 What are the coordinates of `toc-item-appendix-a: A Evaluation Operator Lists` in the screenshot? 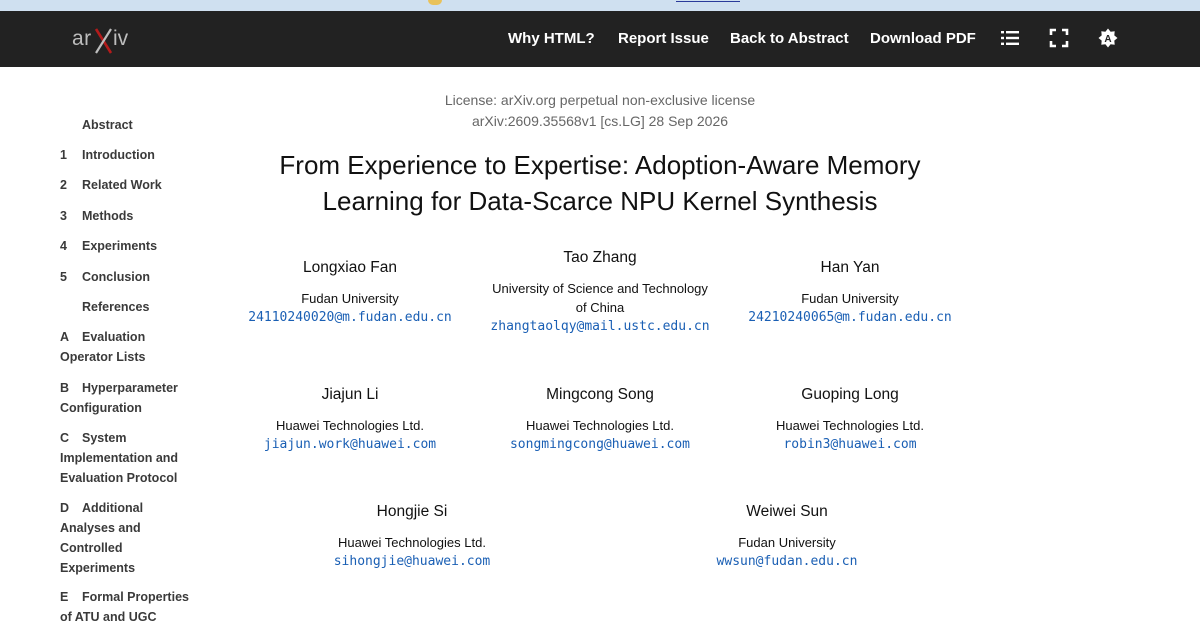 It's located at (130, 347).